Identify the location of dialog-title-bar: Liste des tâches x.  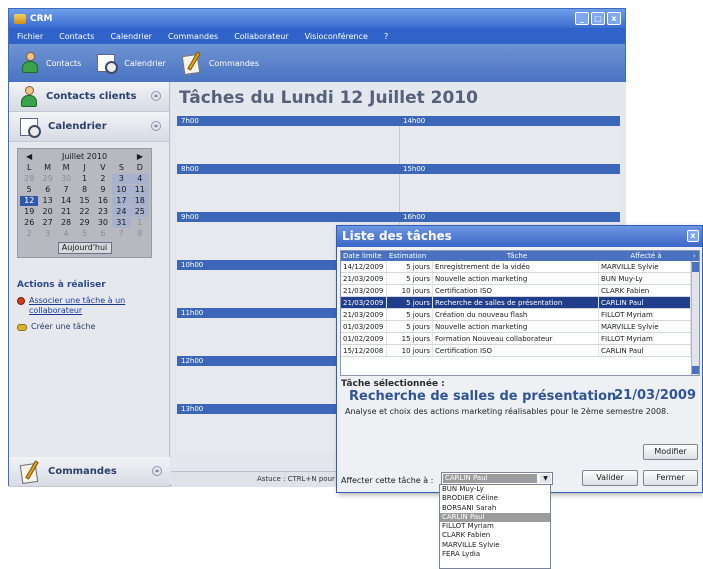
(519, 236).